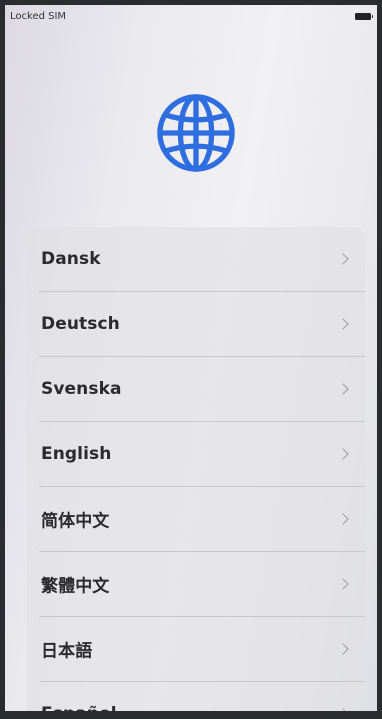 This screenshot has width=382, height=719. Describe the element at coordinates (67, 651) in the screenshot. I see `language-label: 日本語` at that location.